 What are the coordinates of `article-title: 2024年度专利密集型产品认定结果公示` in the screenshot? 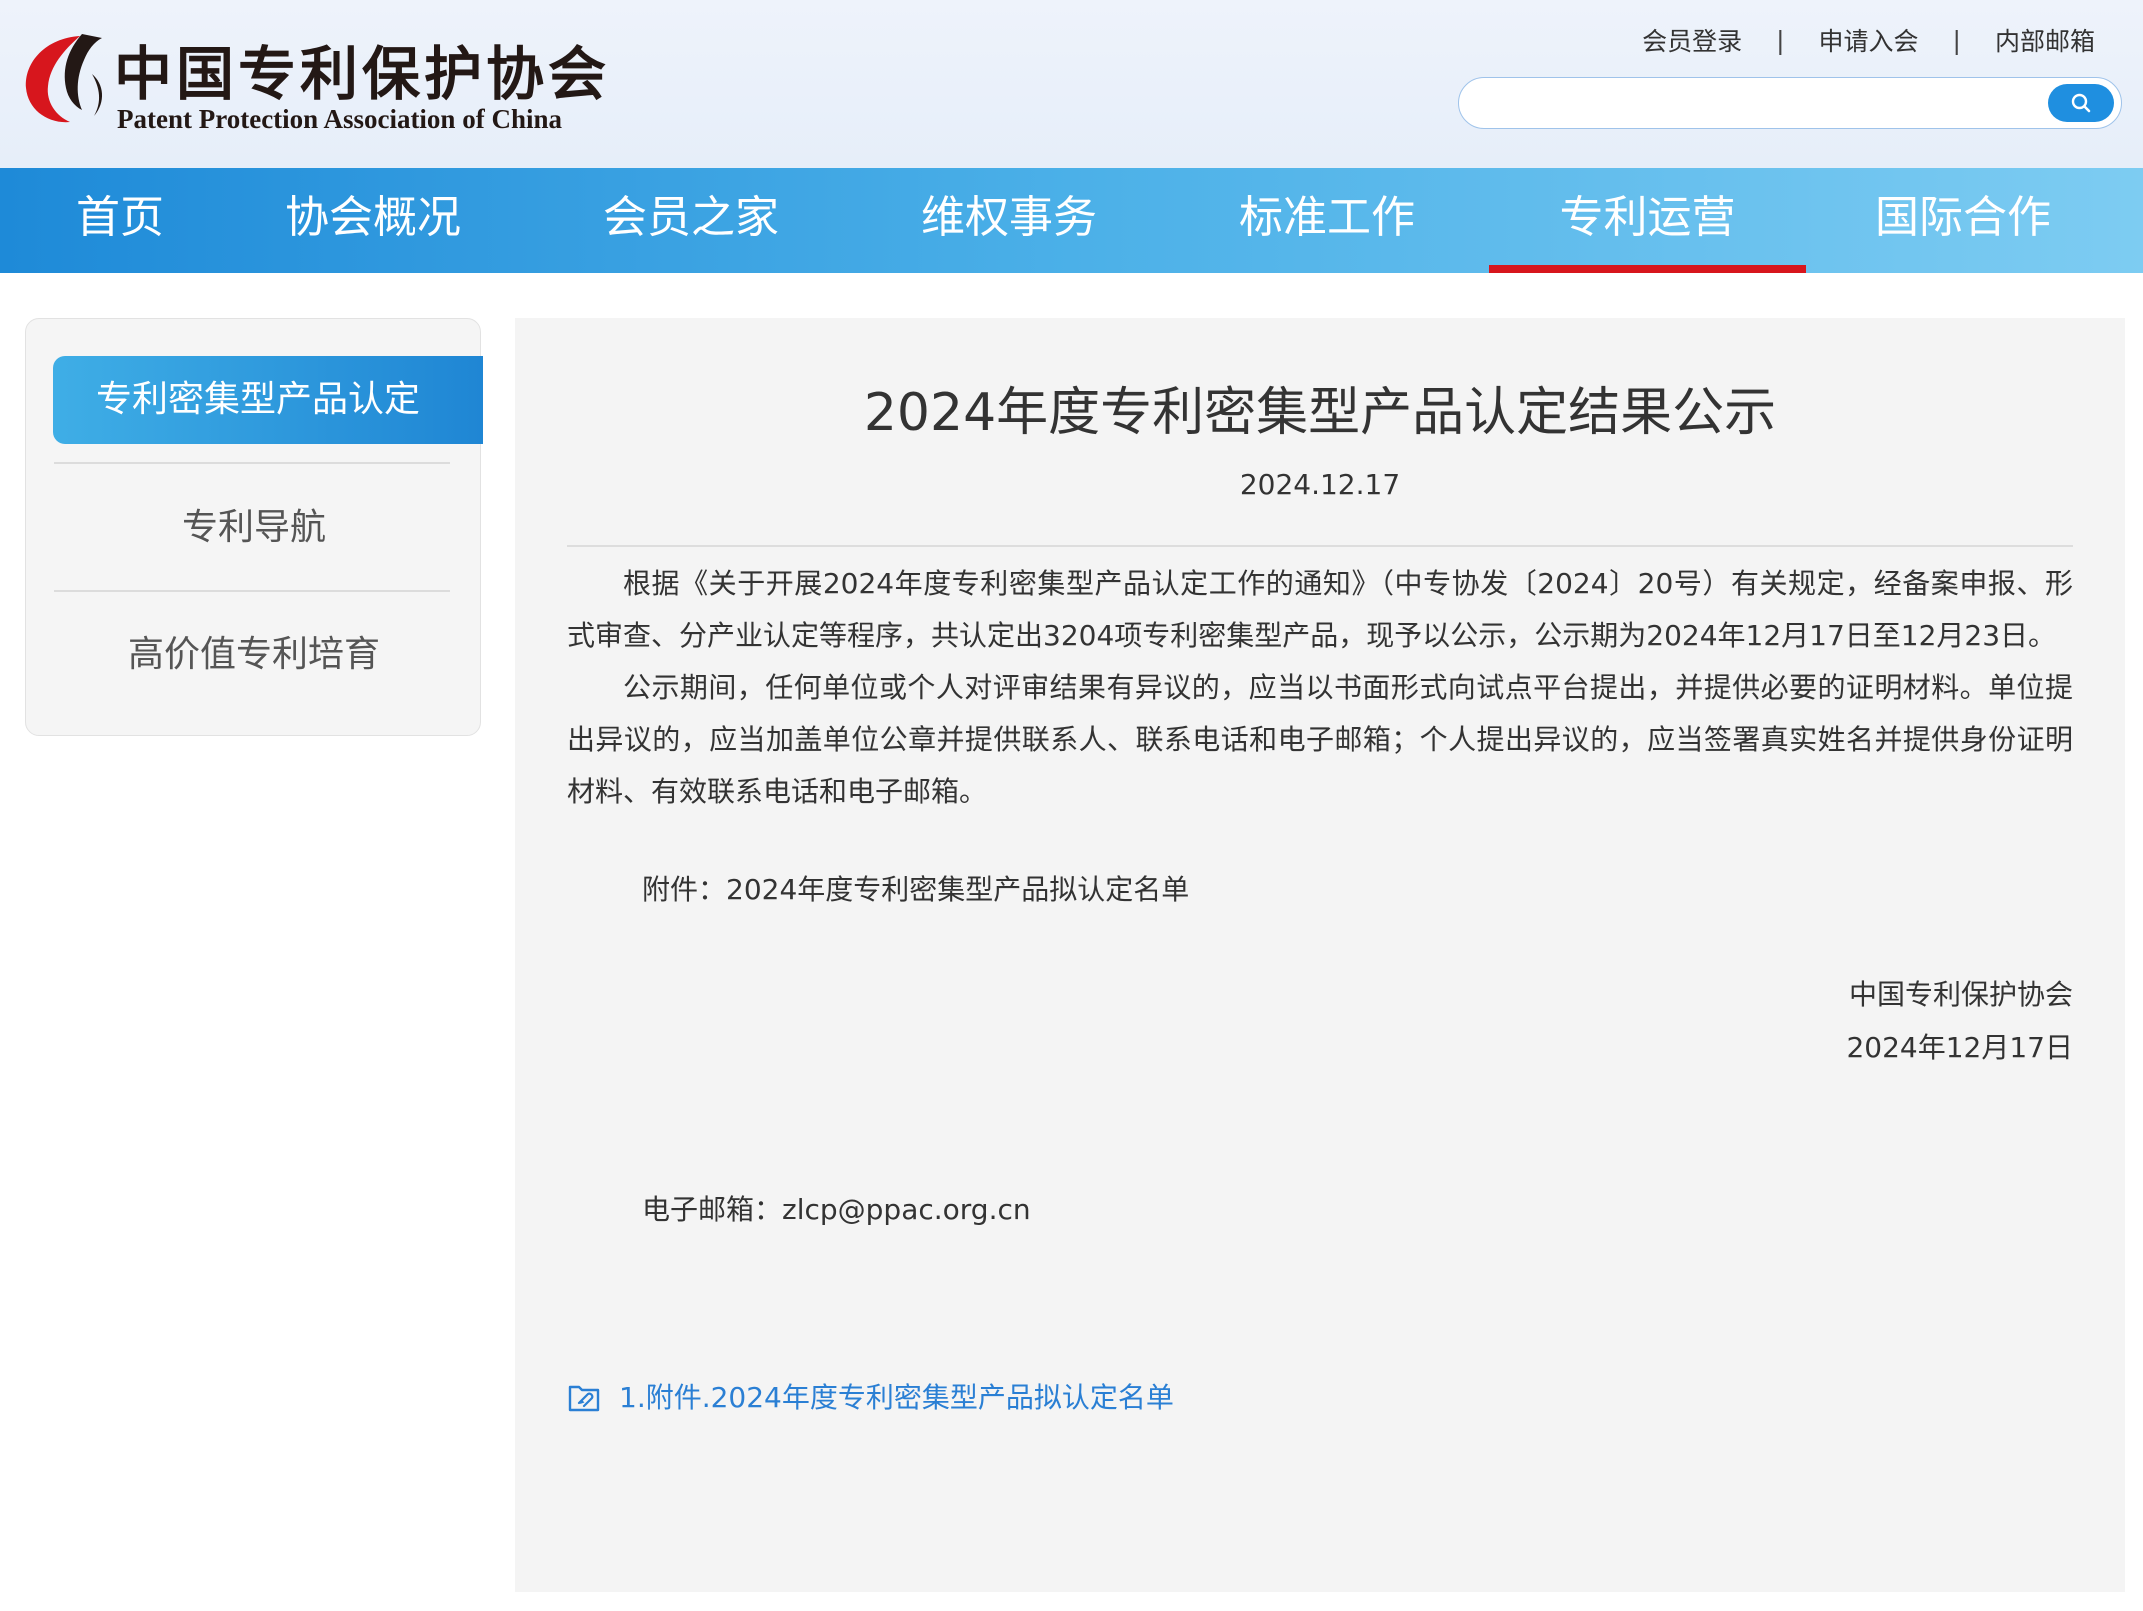 It's located at (1320, 413).